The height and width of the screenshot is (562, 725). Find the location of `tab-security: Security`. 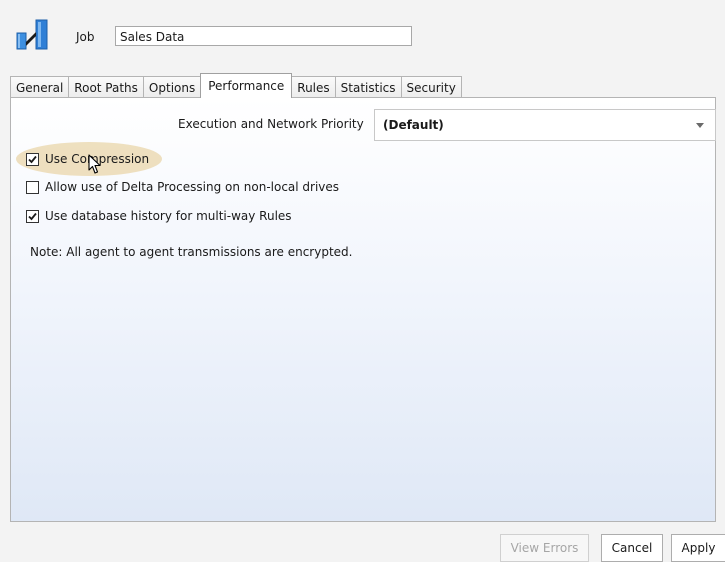

tab-security: Security is located at coordinates (431, 87).